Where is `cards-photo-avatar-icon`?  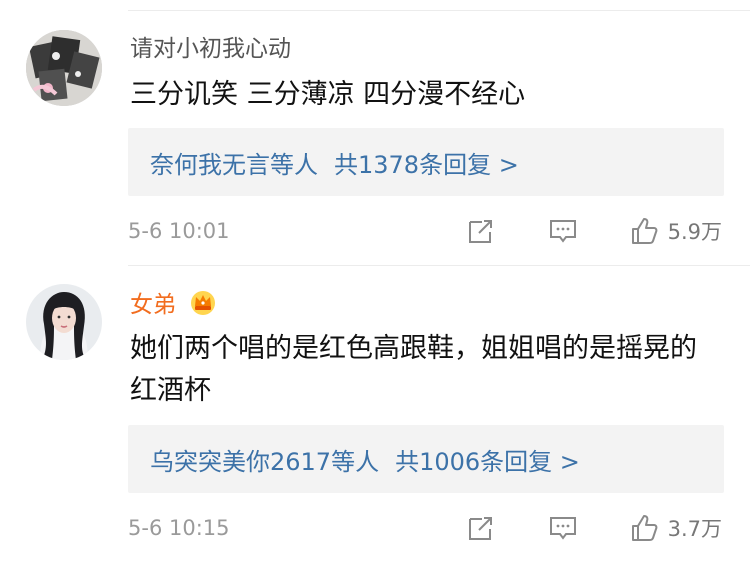 cards-photo-avatar-icon is located at coordinates (64, 68).